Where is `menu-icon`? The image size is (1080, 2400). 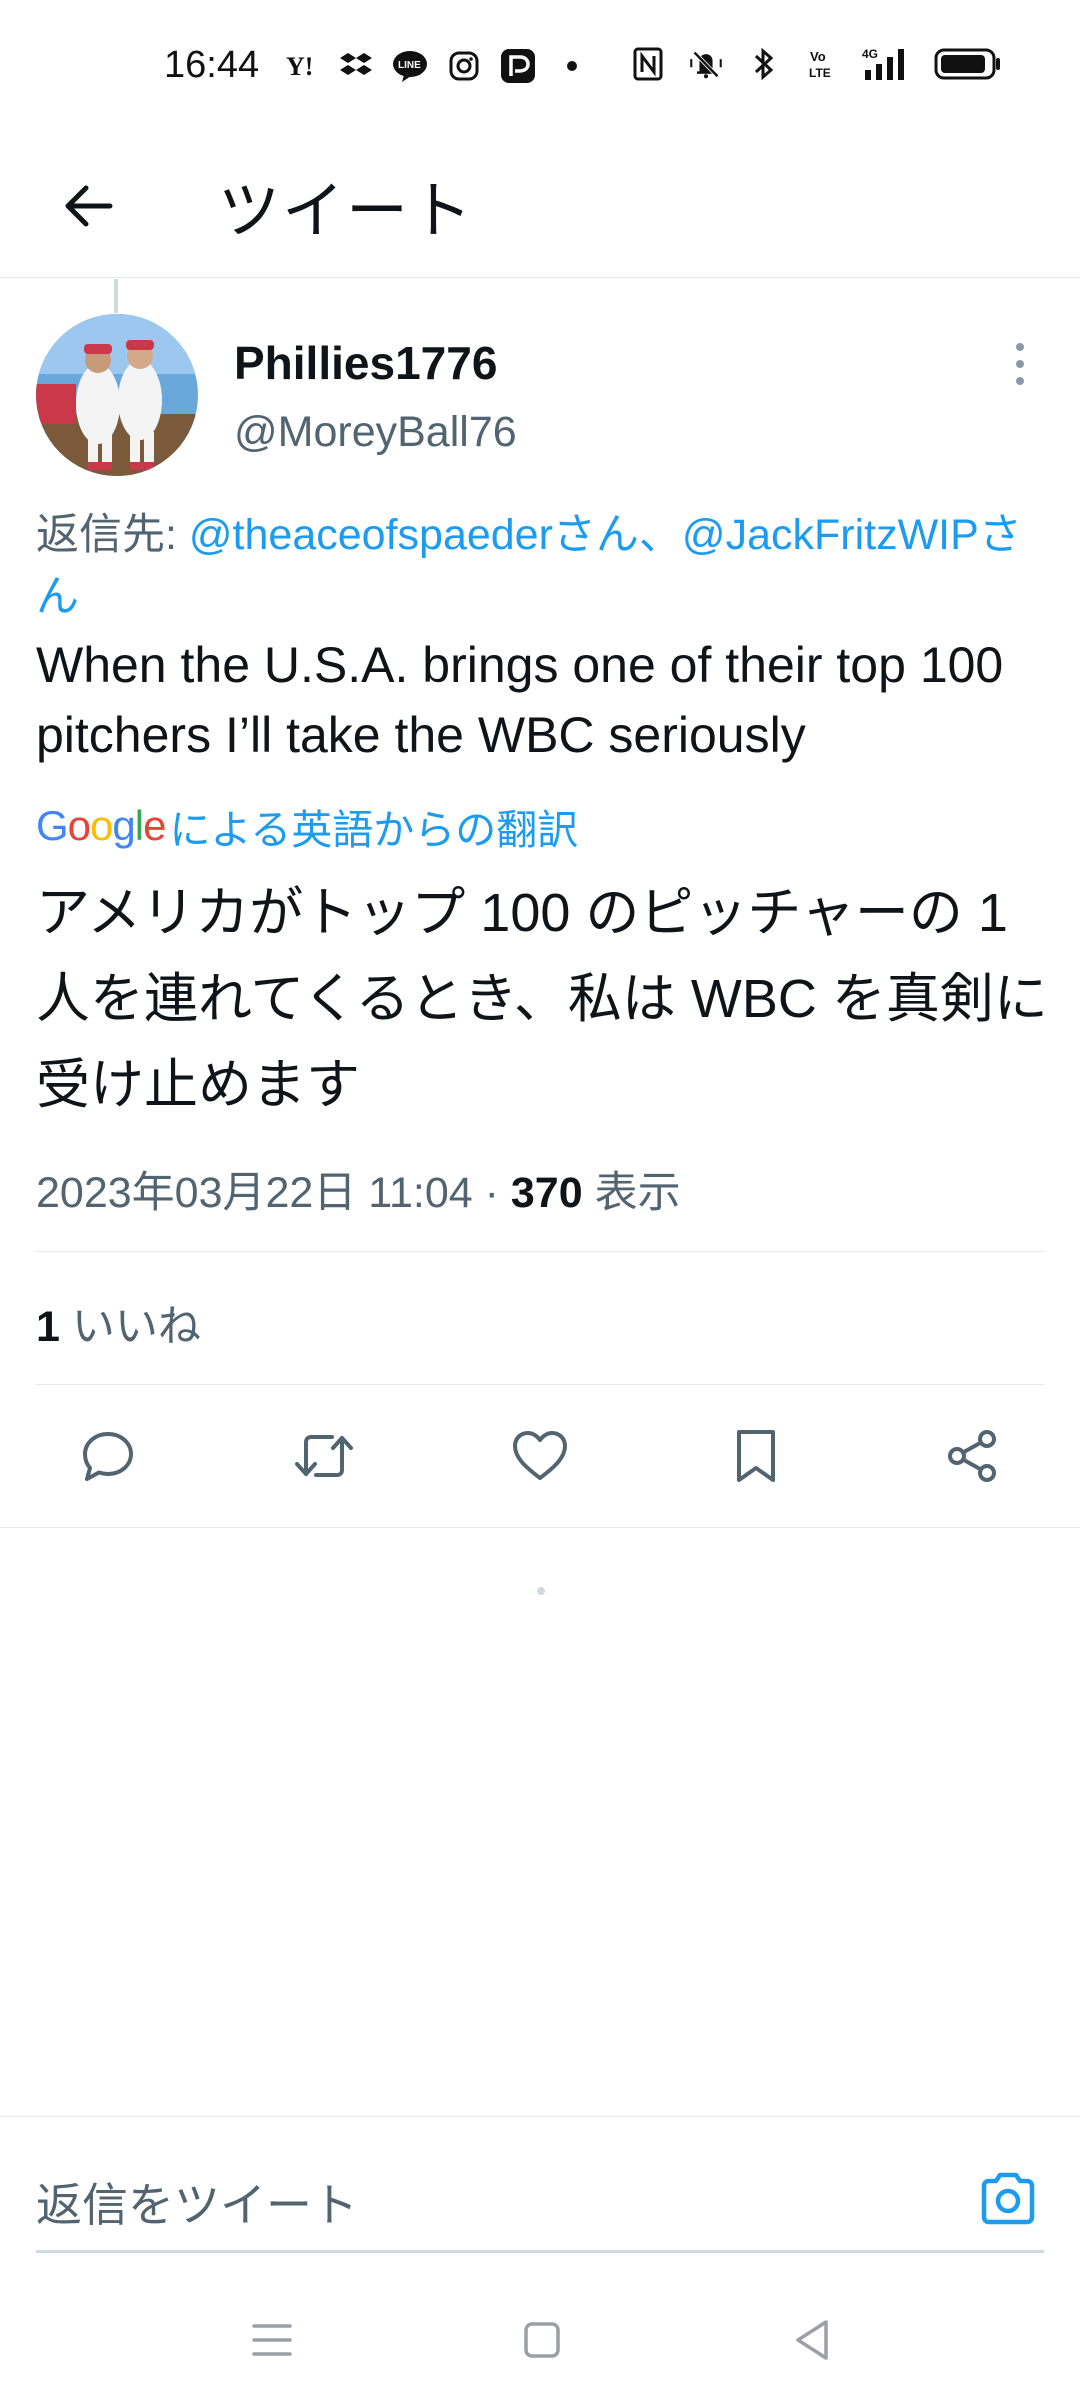 menu-icon is located at coordinates (272, 2340).